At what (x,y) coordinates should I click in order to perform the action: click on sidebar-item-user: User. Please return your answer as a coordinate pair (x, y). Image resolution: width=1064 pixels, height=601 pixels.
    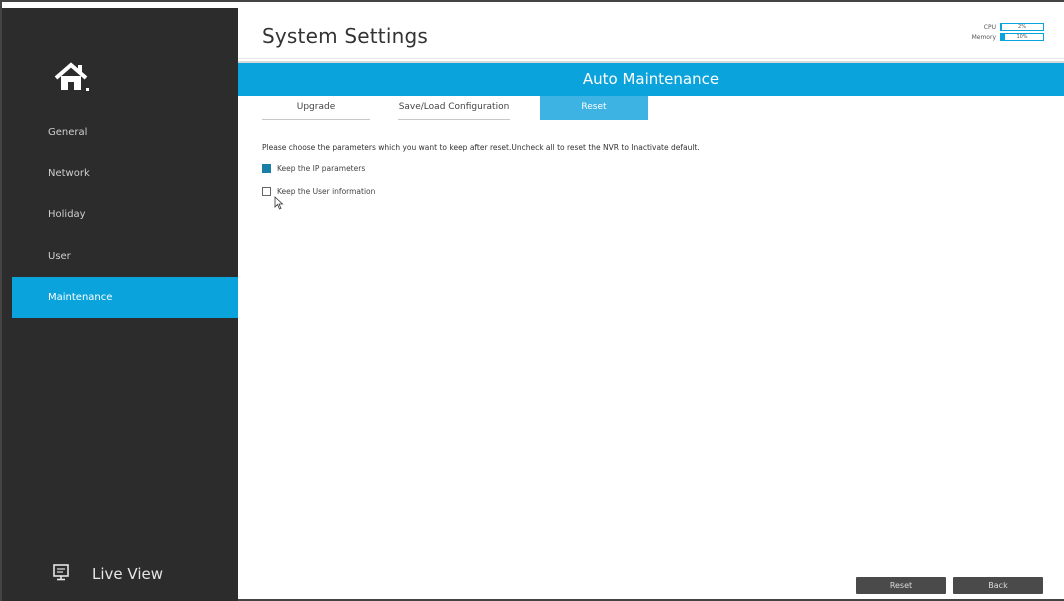
    Looking at the image, I should click on (125, 256).